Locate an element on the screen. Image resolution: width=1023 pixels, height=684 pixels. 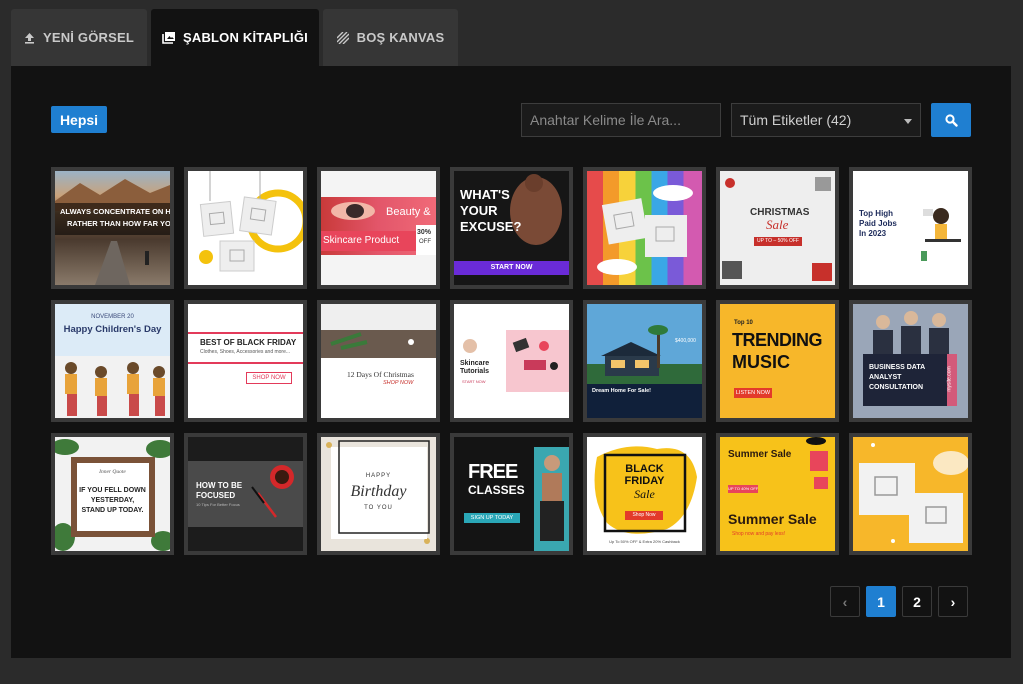
template-text: Top 10 is located at coordinates (743, 323).